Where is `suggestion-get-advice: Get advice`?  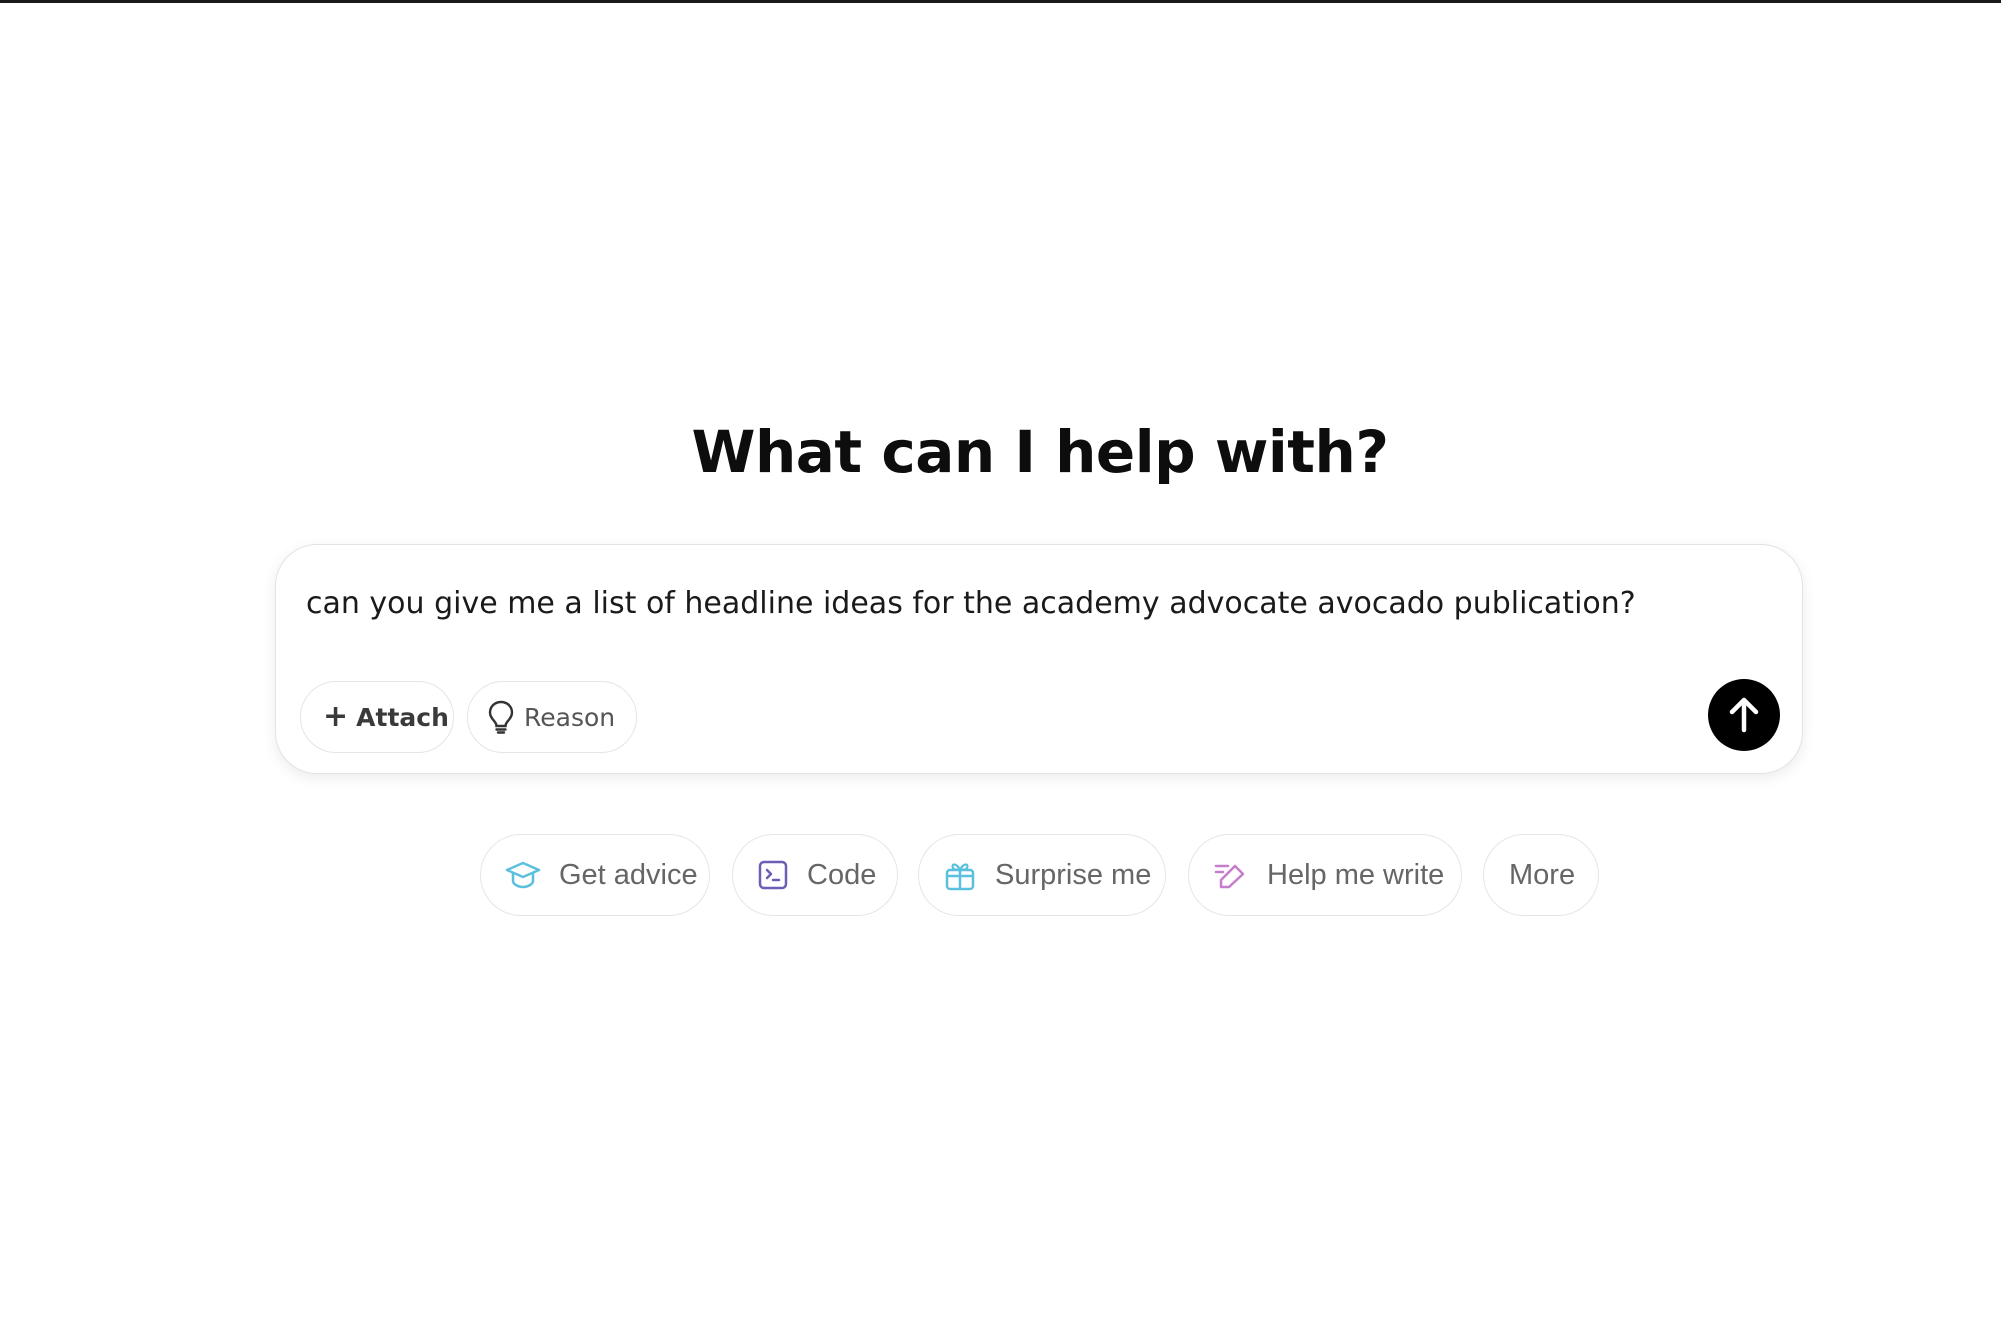 suggestion-get-advice: Get advice is located at coordinates (595, 875).